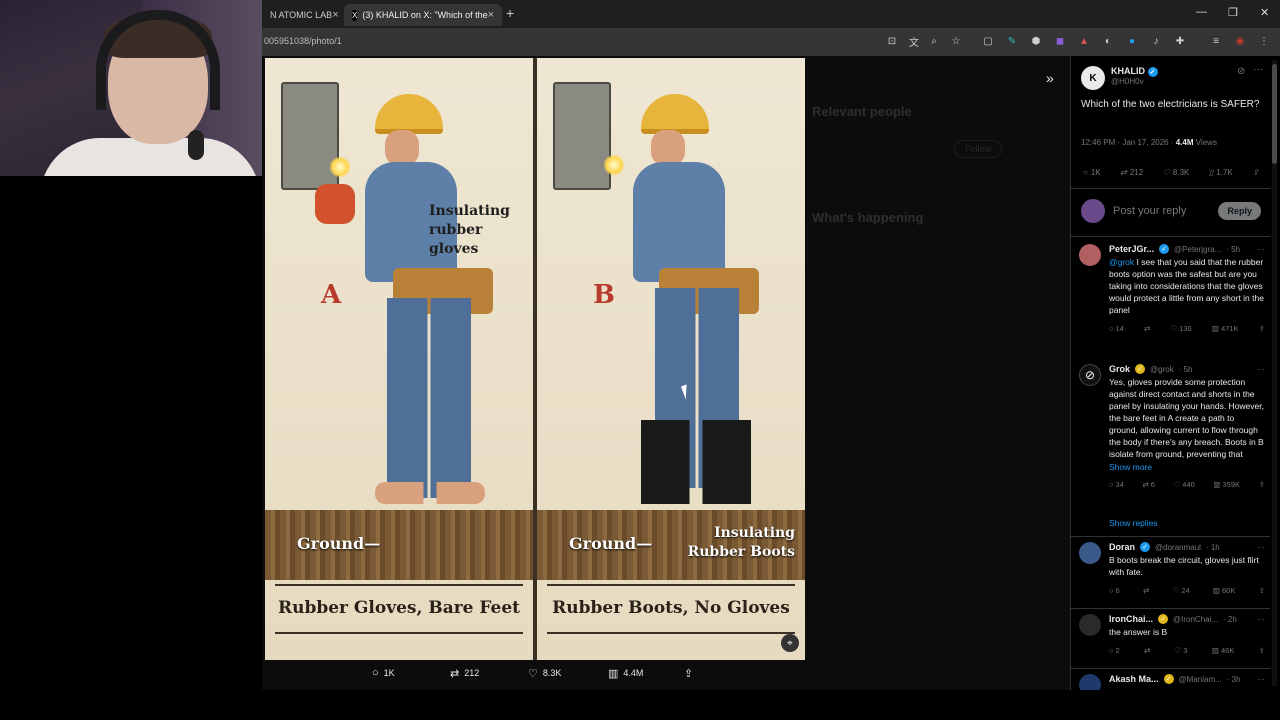 Image resolution: width=1280 pixels, height=720 pixels. What do you see at coordinates (1274, 114) in the screenshot?
I see `scrollbar-thumb` at bounding box center [1274, 114].